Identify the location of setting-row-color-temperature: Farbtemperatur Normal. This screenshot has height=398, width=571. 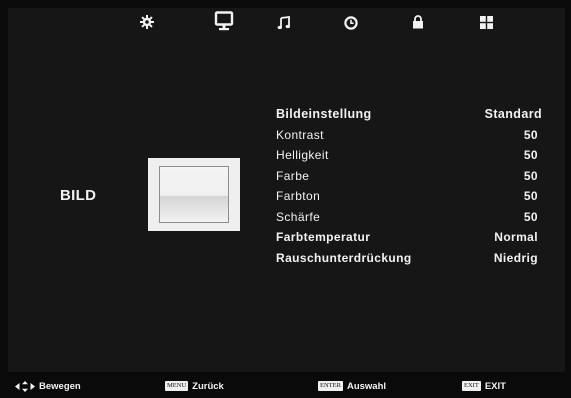
(416, 237).